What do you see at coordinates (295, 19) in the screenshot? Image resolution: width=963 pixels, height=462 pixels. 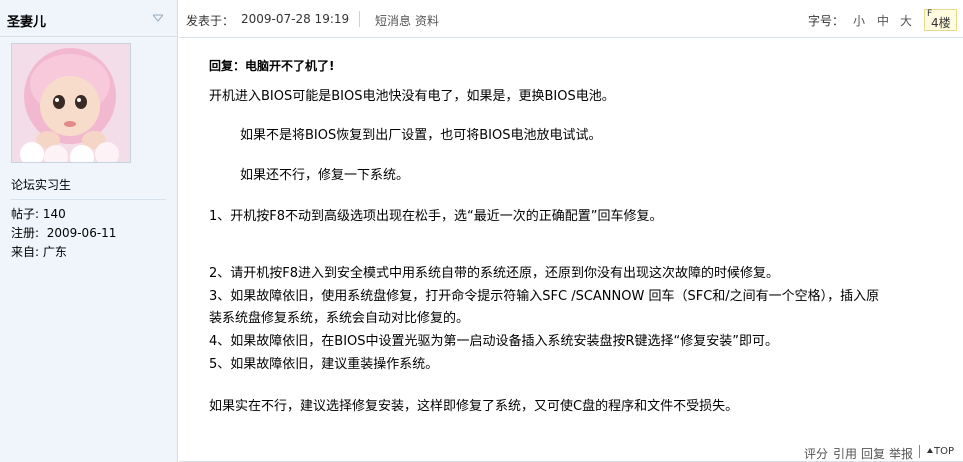 I see `posted-date: 2009-07-28 19:19` at bounding box center [295, 19].